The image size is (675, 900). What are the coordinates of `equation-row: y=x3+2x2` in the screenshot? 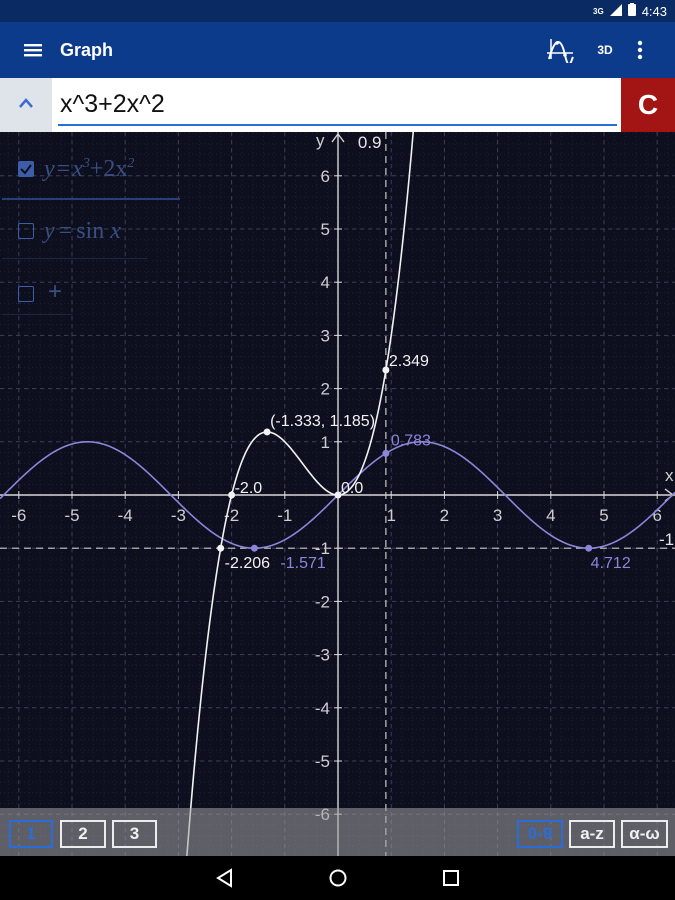 It's located at (91, 173).